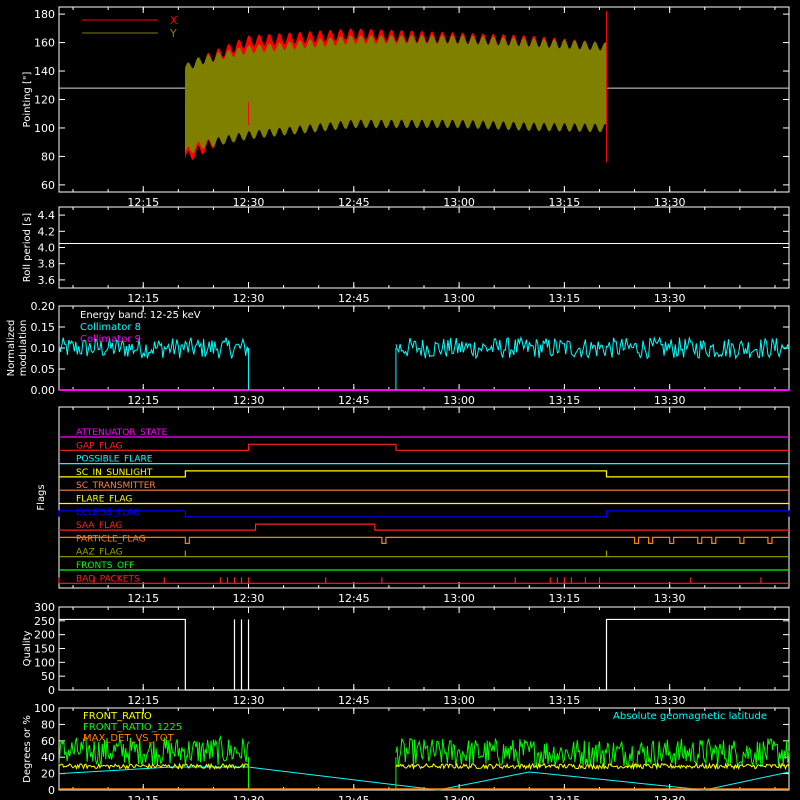 The width and height of the screenshot is (800, 800). I want to click on flag-sc-in-sunlight-trace, so click(424, 474).